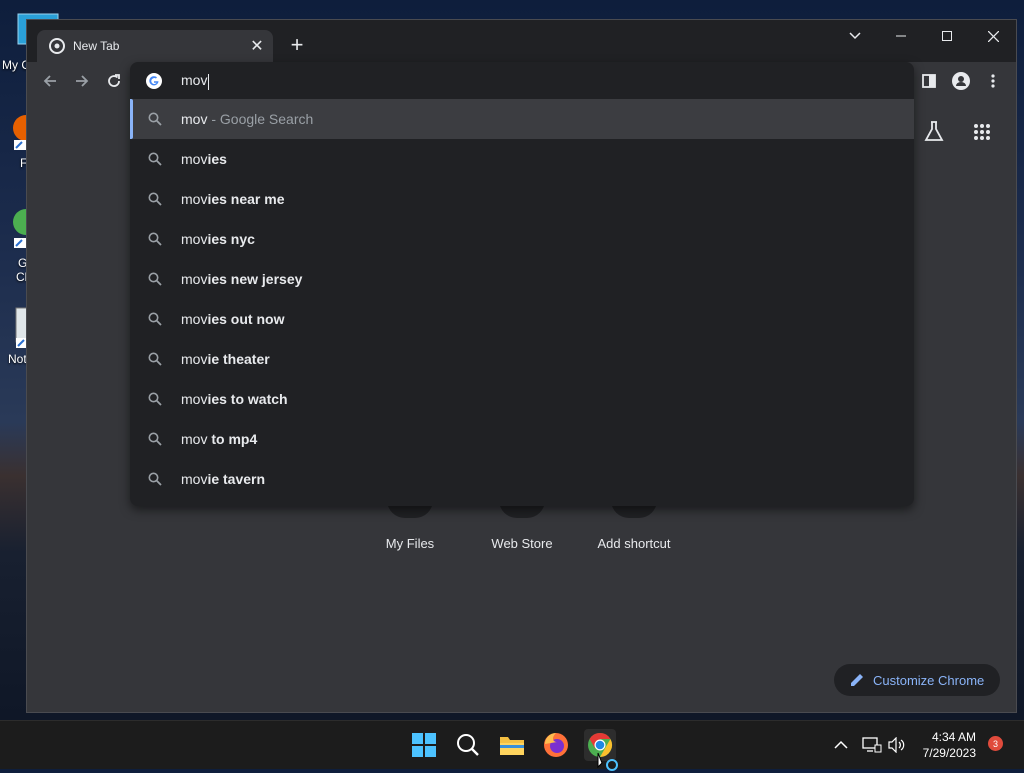  I want to click on back-button, so click(50, 81).